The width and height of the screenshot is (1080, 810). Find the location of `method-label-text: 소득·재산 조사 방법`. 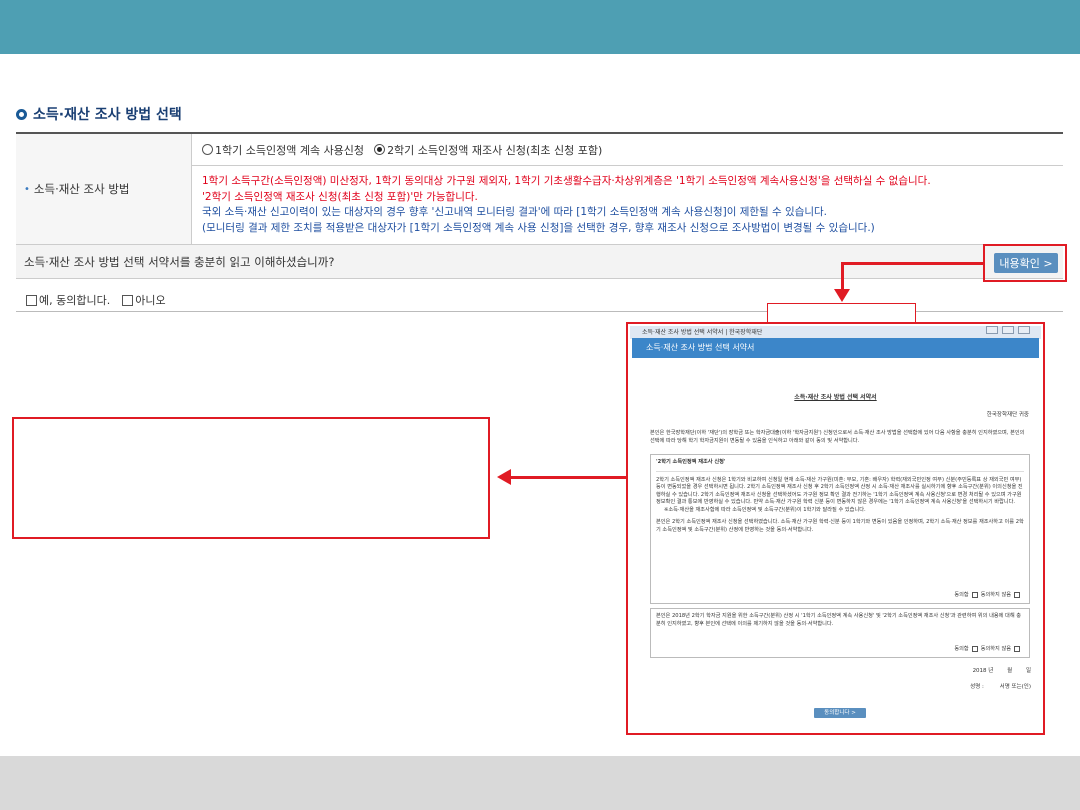

method-label-text: 소득·재산 조사 방법 is located at coordinates (81, 189).